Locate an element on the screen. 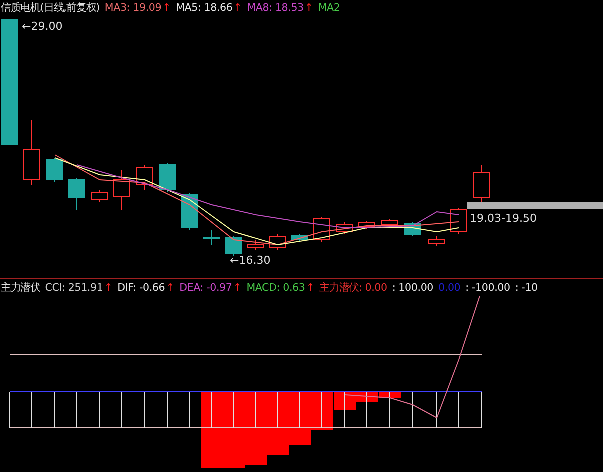  chart-title: 信质电机(日线,前复权) is located at coordinates (50, 8).